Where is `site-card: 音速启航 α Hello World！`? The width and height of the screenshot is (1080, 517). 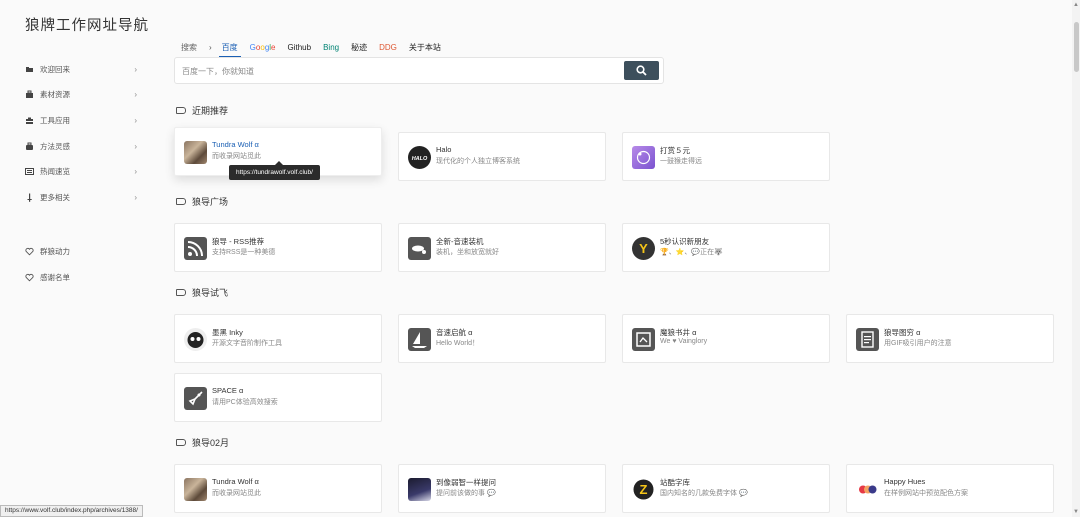 site-card: 音速启航 α Hello World！ is located at coordinates (502, 338).